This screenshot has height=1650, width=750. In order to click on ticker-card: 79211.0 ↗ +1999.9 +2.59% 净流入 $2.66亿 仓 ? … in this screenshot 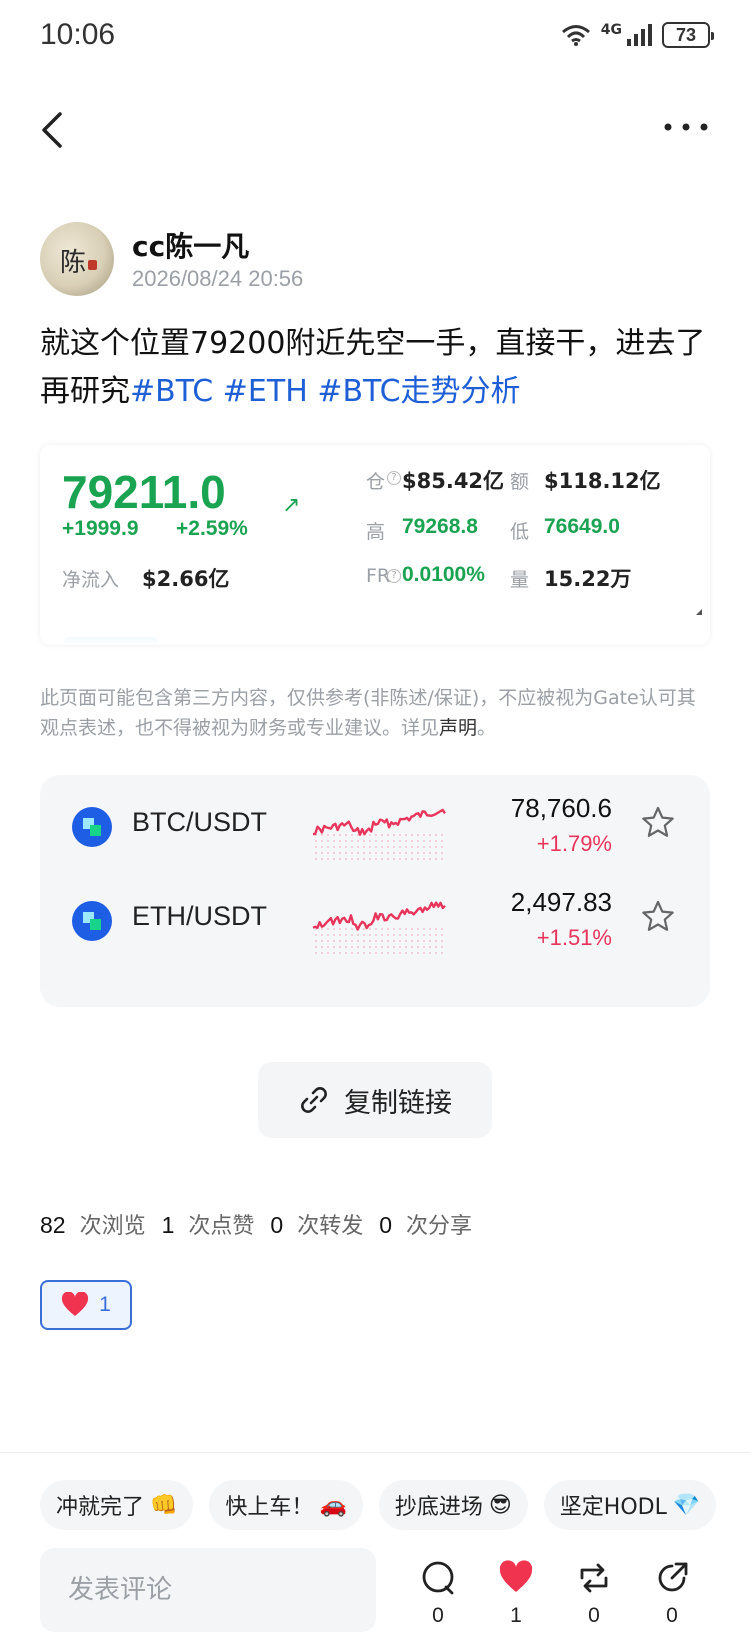, I will do `click(375, 545)`.